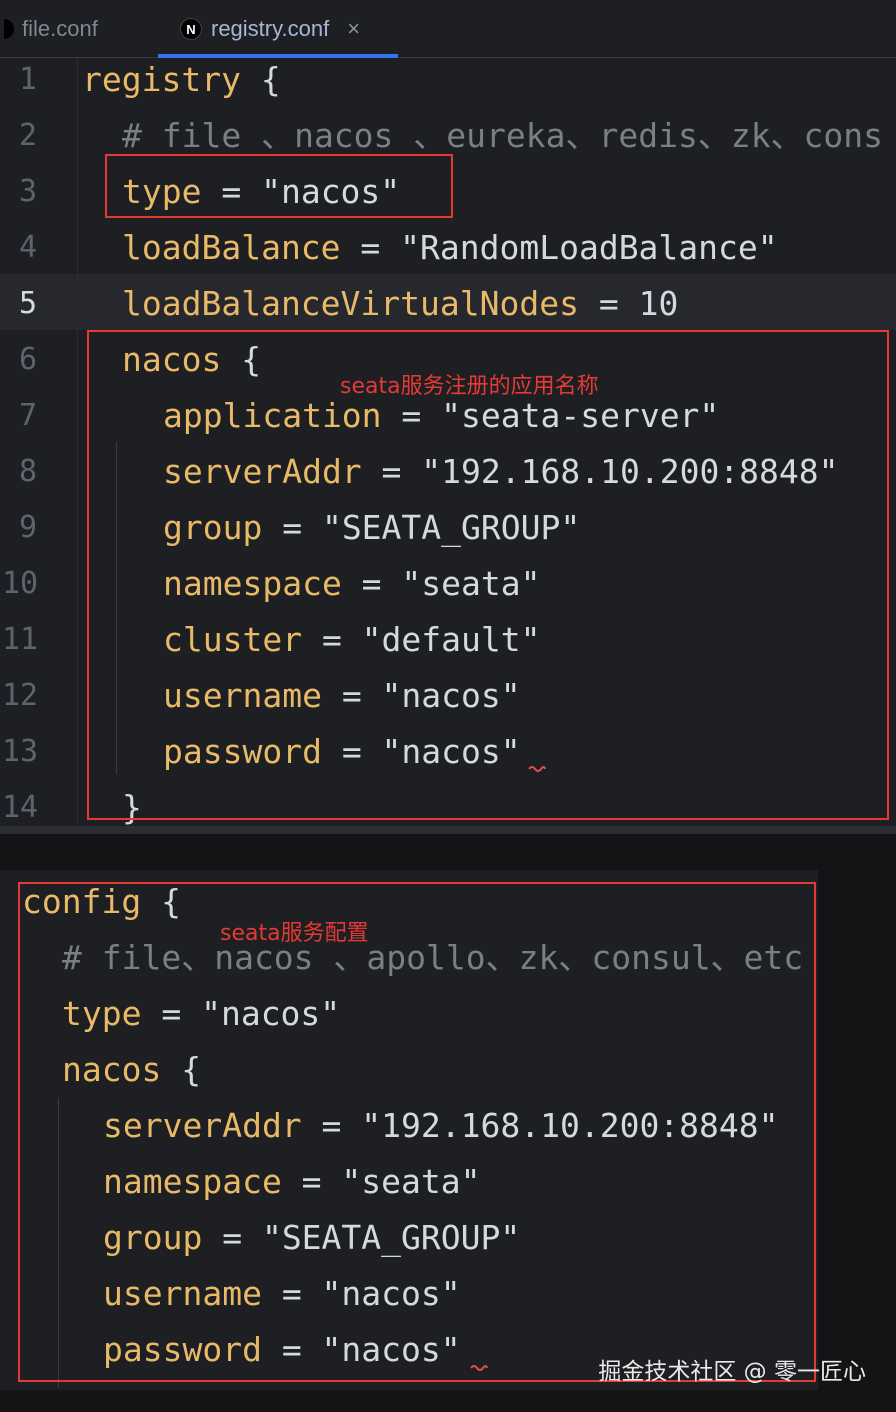  What do you see at coordinates (294, 933) in the screenshot?
I see `annotation-config: seata服务配置` at bounding box center [294, 933].